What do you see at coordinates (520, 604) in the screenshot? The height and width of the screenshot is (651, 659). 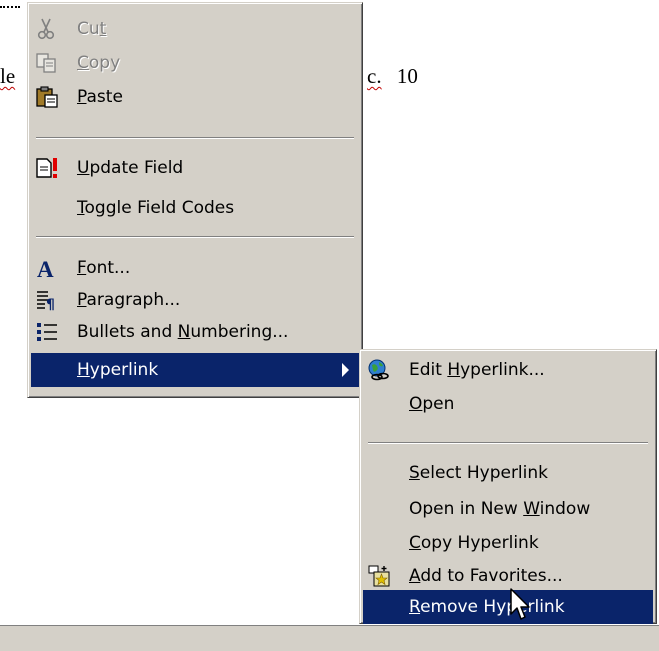 I see `mouse-pointer-icon` at bounding box center [520, 604].